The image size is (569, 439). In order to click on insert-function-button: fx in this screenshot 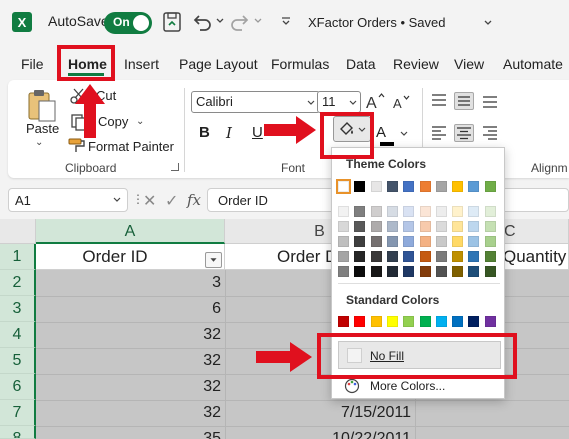, I will do `click(194, 200)`.